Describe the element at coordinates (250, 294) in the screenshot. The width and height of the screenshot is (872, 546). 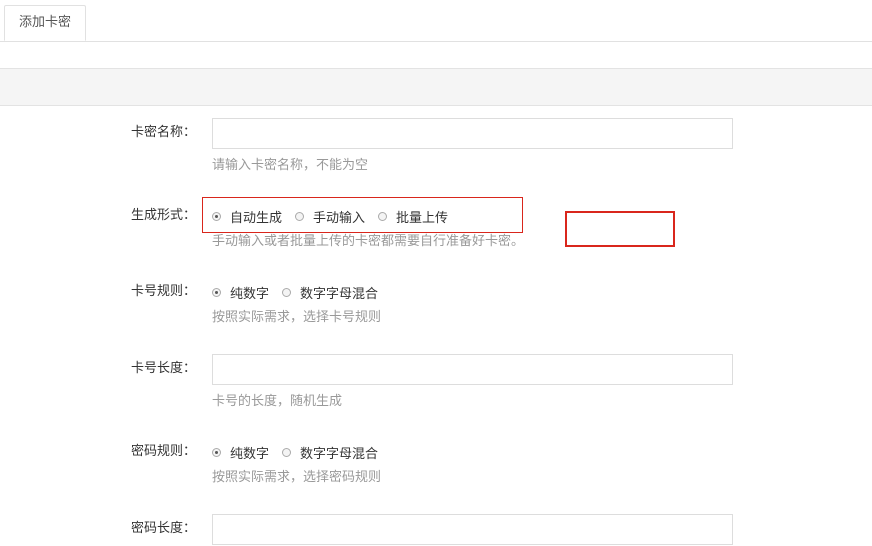
I see `card-rule-option-digits-label: 纯数字` at that location.